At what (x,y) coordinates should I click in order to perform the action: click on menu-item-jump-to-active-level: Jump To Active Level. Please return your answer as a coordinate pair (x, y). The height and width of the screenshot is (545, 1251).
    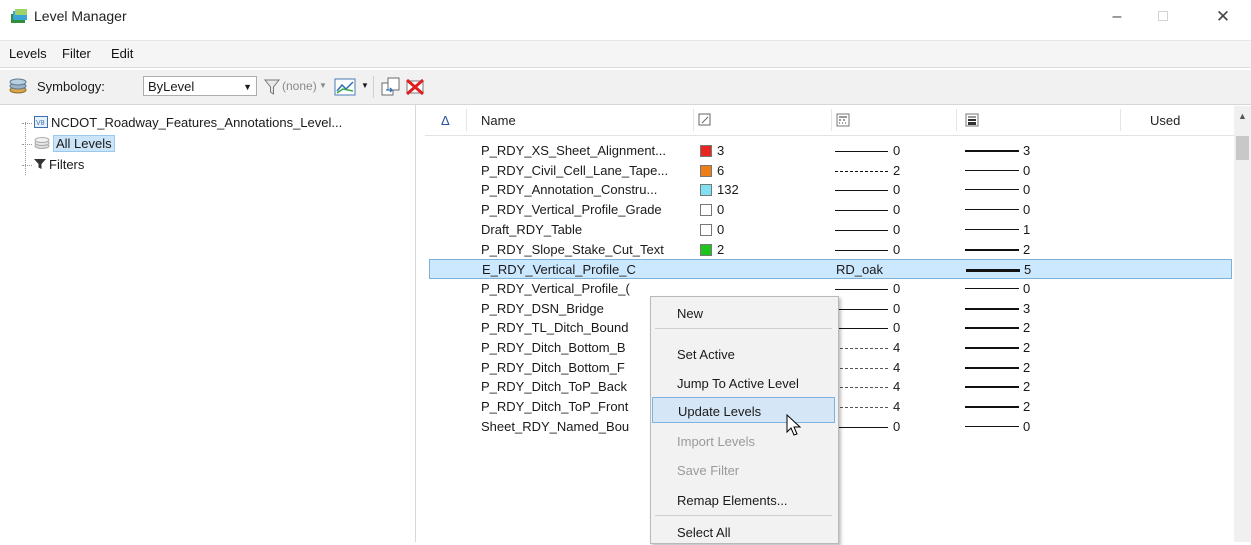
    Looking at the image, I should click on (743, 383).